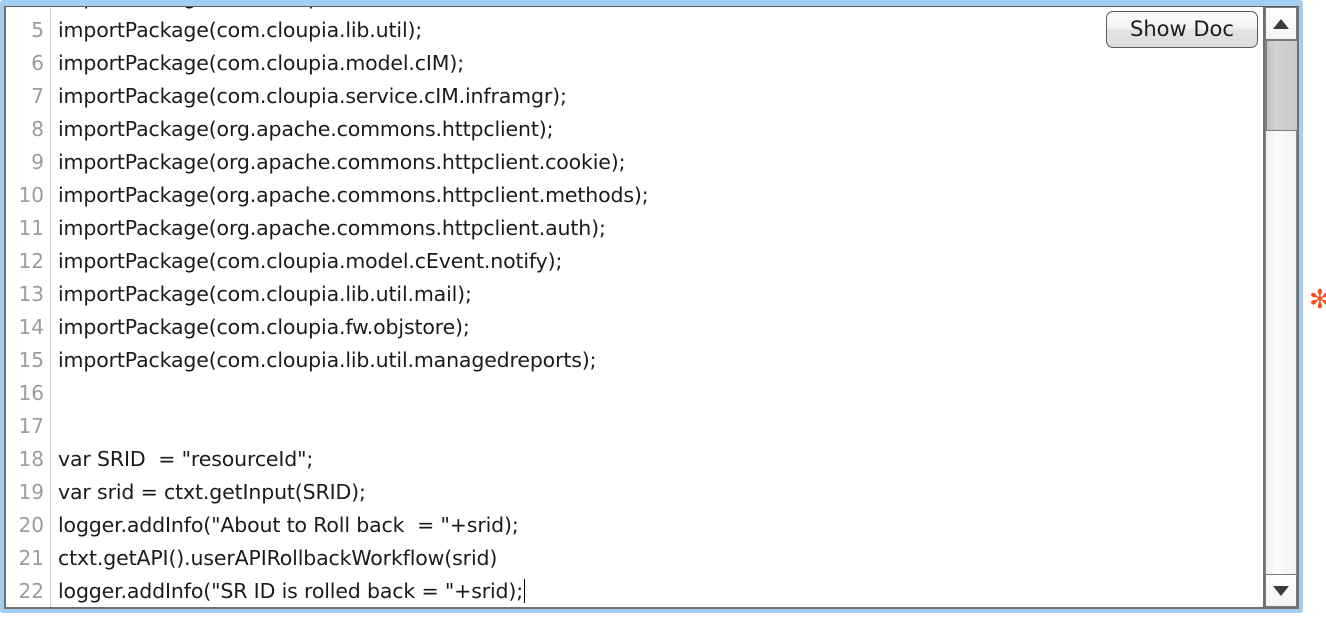 The width and height of the screenshot is (1326, 620). I want to click on line-number: 8, so click(37, 129).